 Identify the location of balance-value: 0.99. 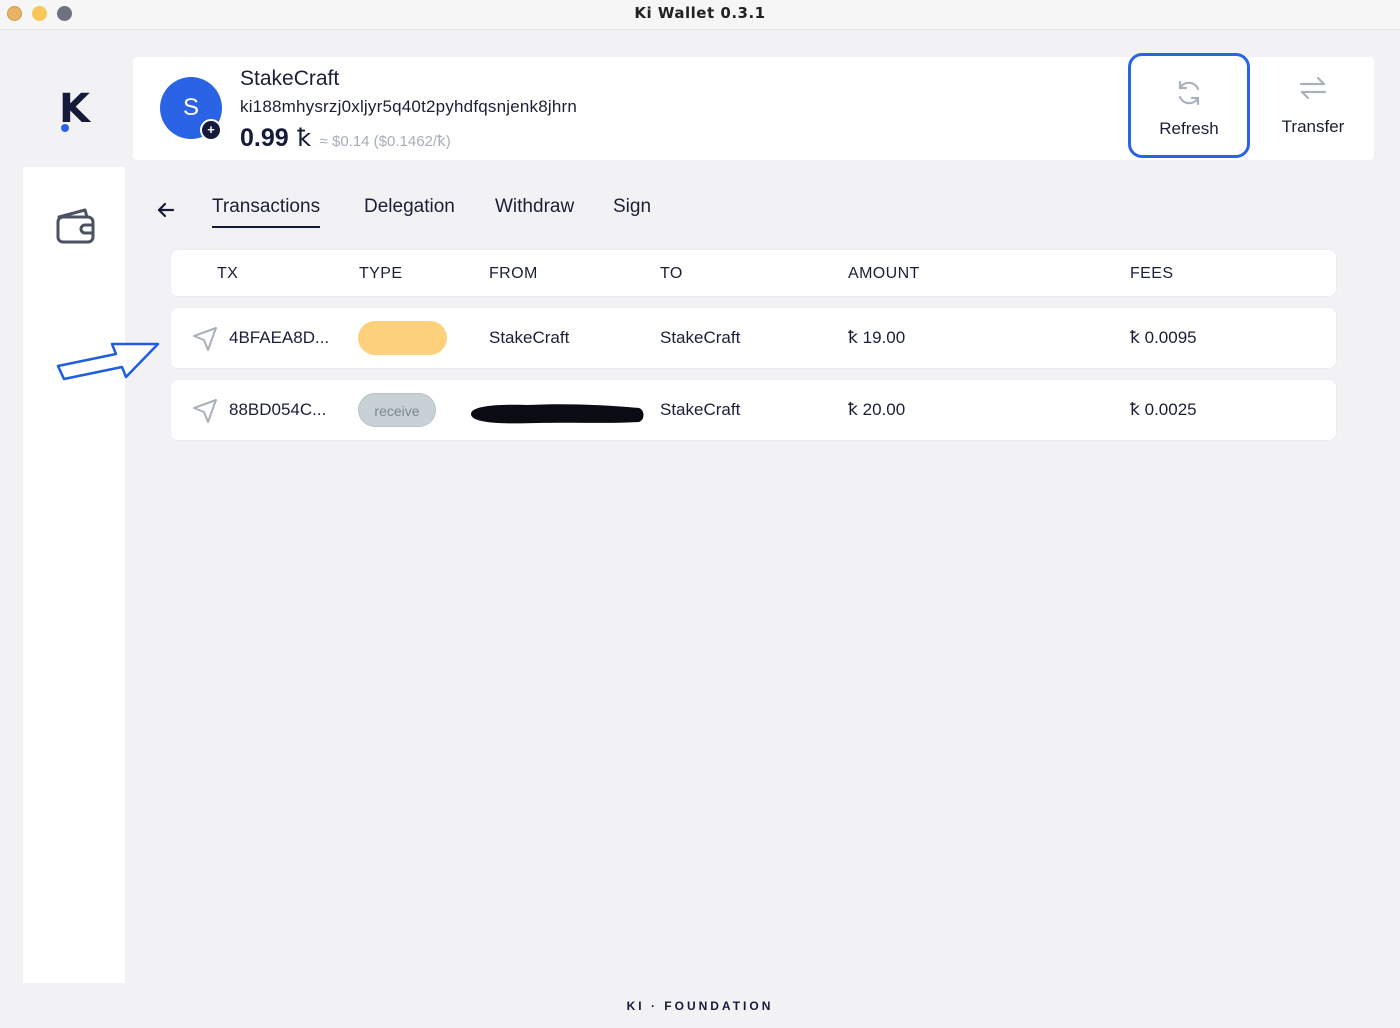
(264, 138).